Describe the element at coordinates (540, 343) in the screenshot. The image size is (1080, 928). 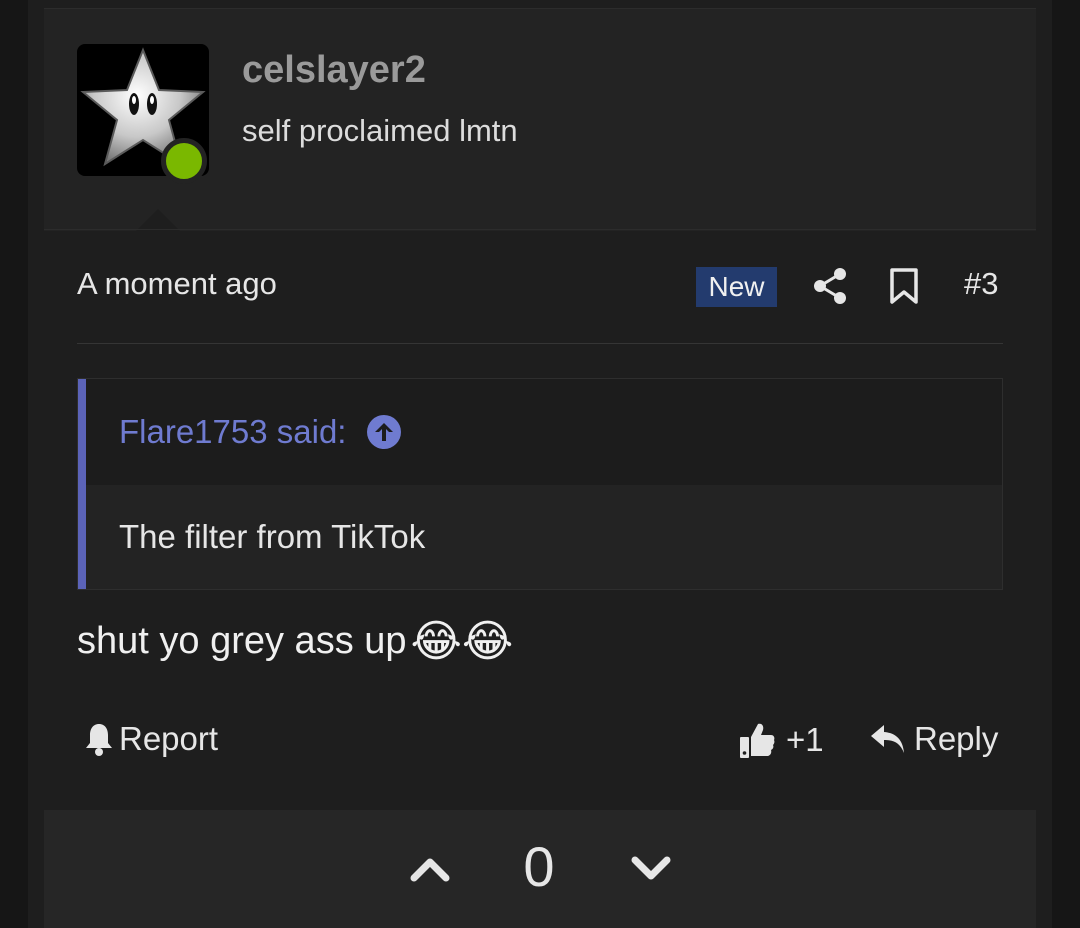
I see `meta-divider` at that location.